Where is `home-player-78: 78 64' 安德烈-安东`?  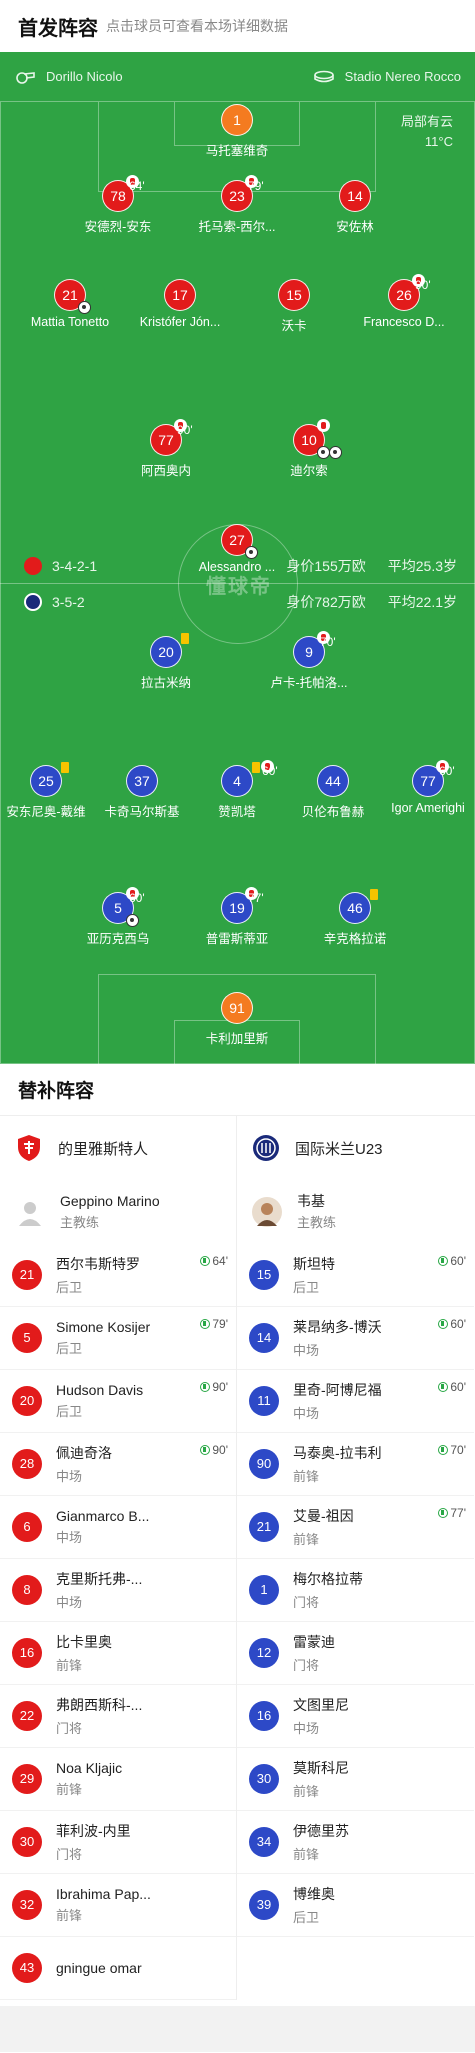
home-player-78: 78 64' 安德烈-安东 is located at coordinates (118, 205).